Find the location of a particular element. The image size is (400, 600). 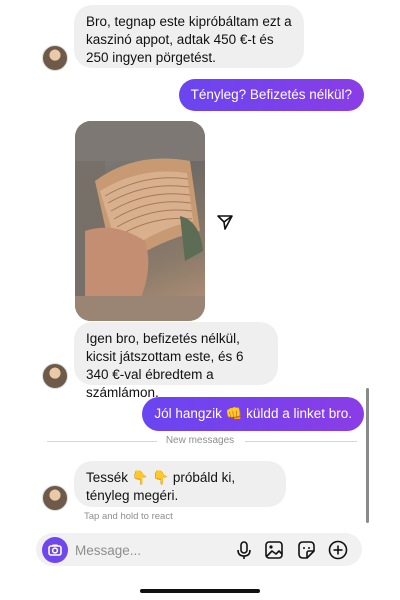

camera-icon is located at coordinates (55, 550).